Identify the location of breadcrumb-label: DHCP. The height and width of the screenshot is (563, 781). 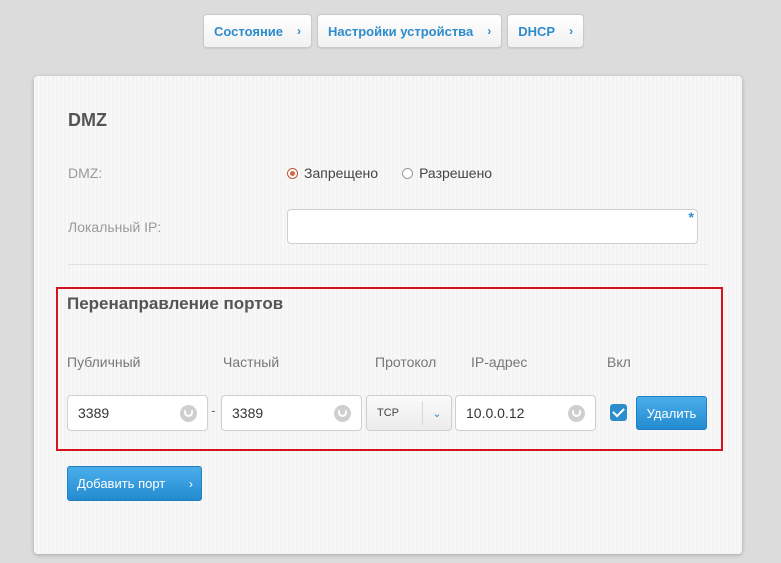
(537, 31).